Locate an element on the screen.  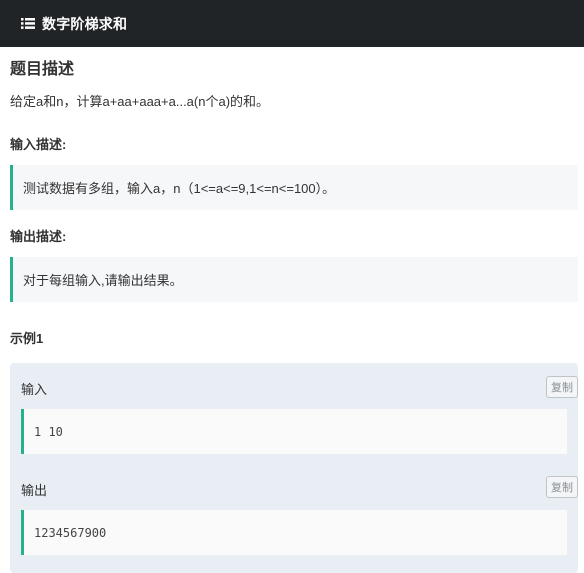
output-description-box: 对于每组输入,请输出结果。 is located at coordinates (294, 279).